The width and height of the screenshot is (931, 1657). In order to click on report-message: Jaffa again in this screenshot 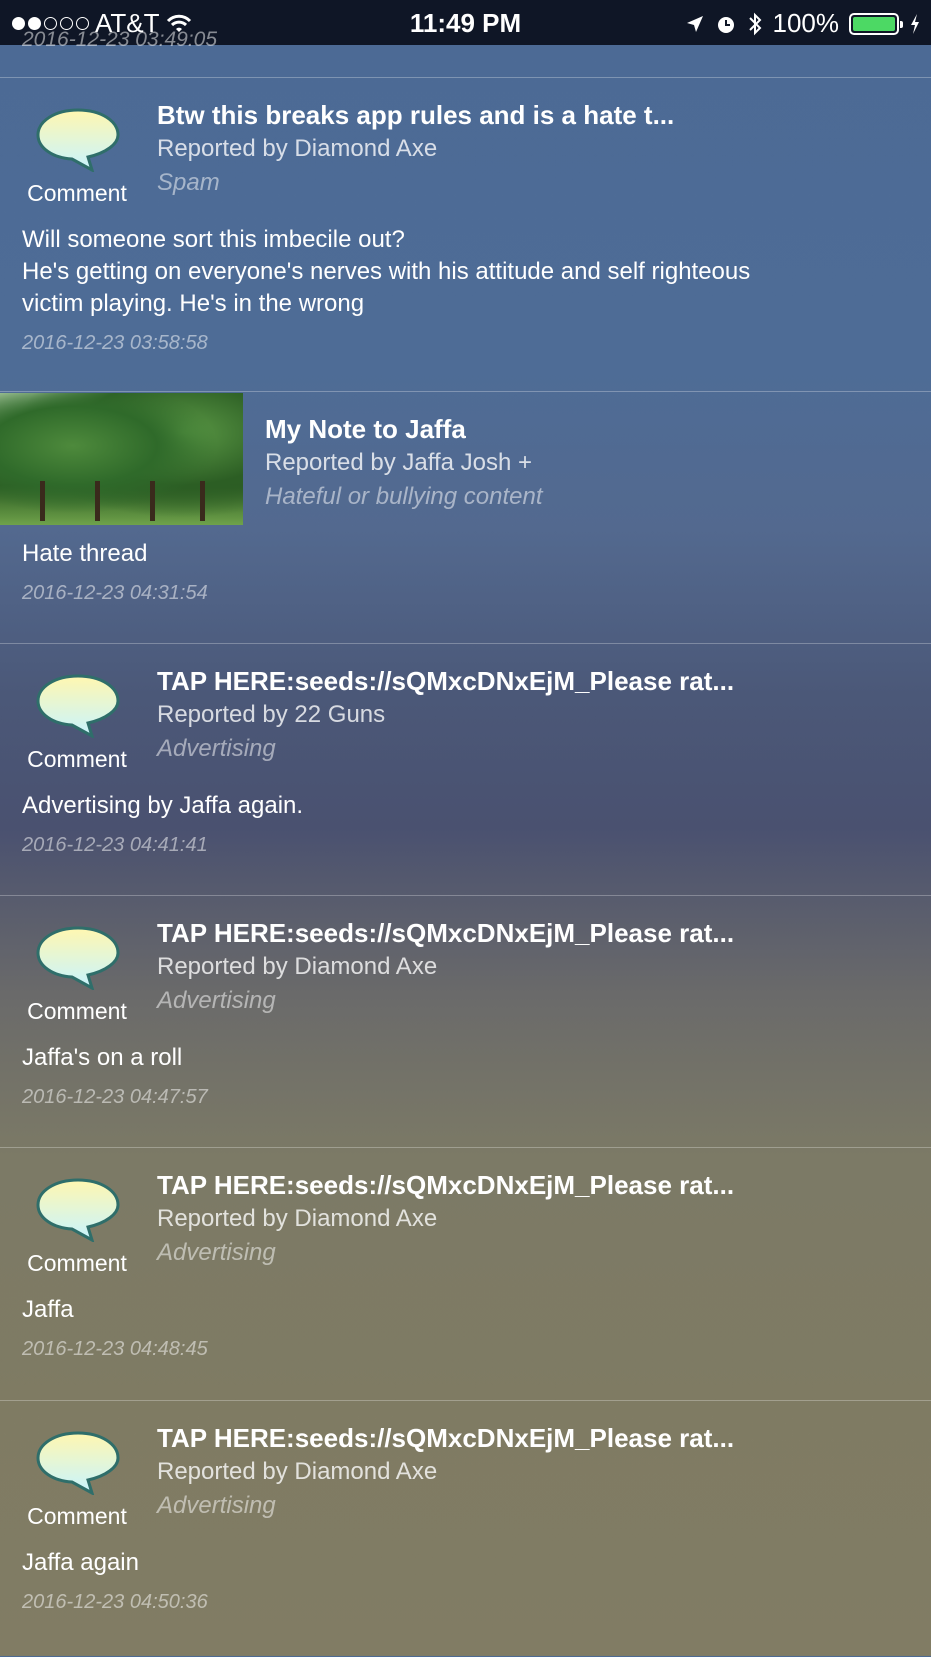, I will do `click(80, 1562)`.